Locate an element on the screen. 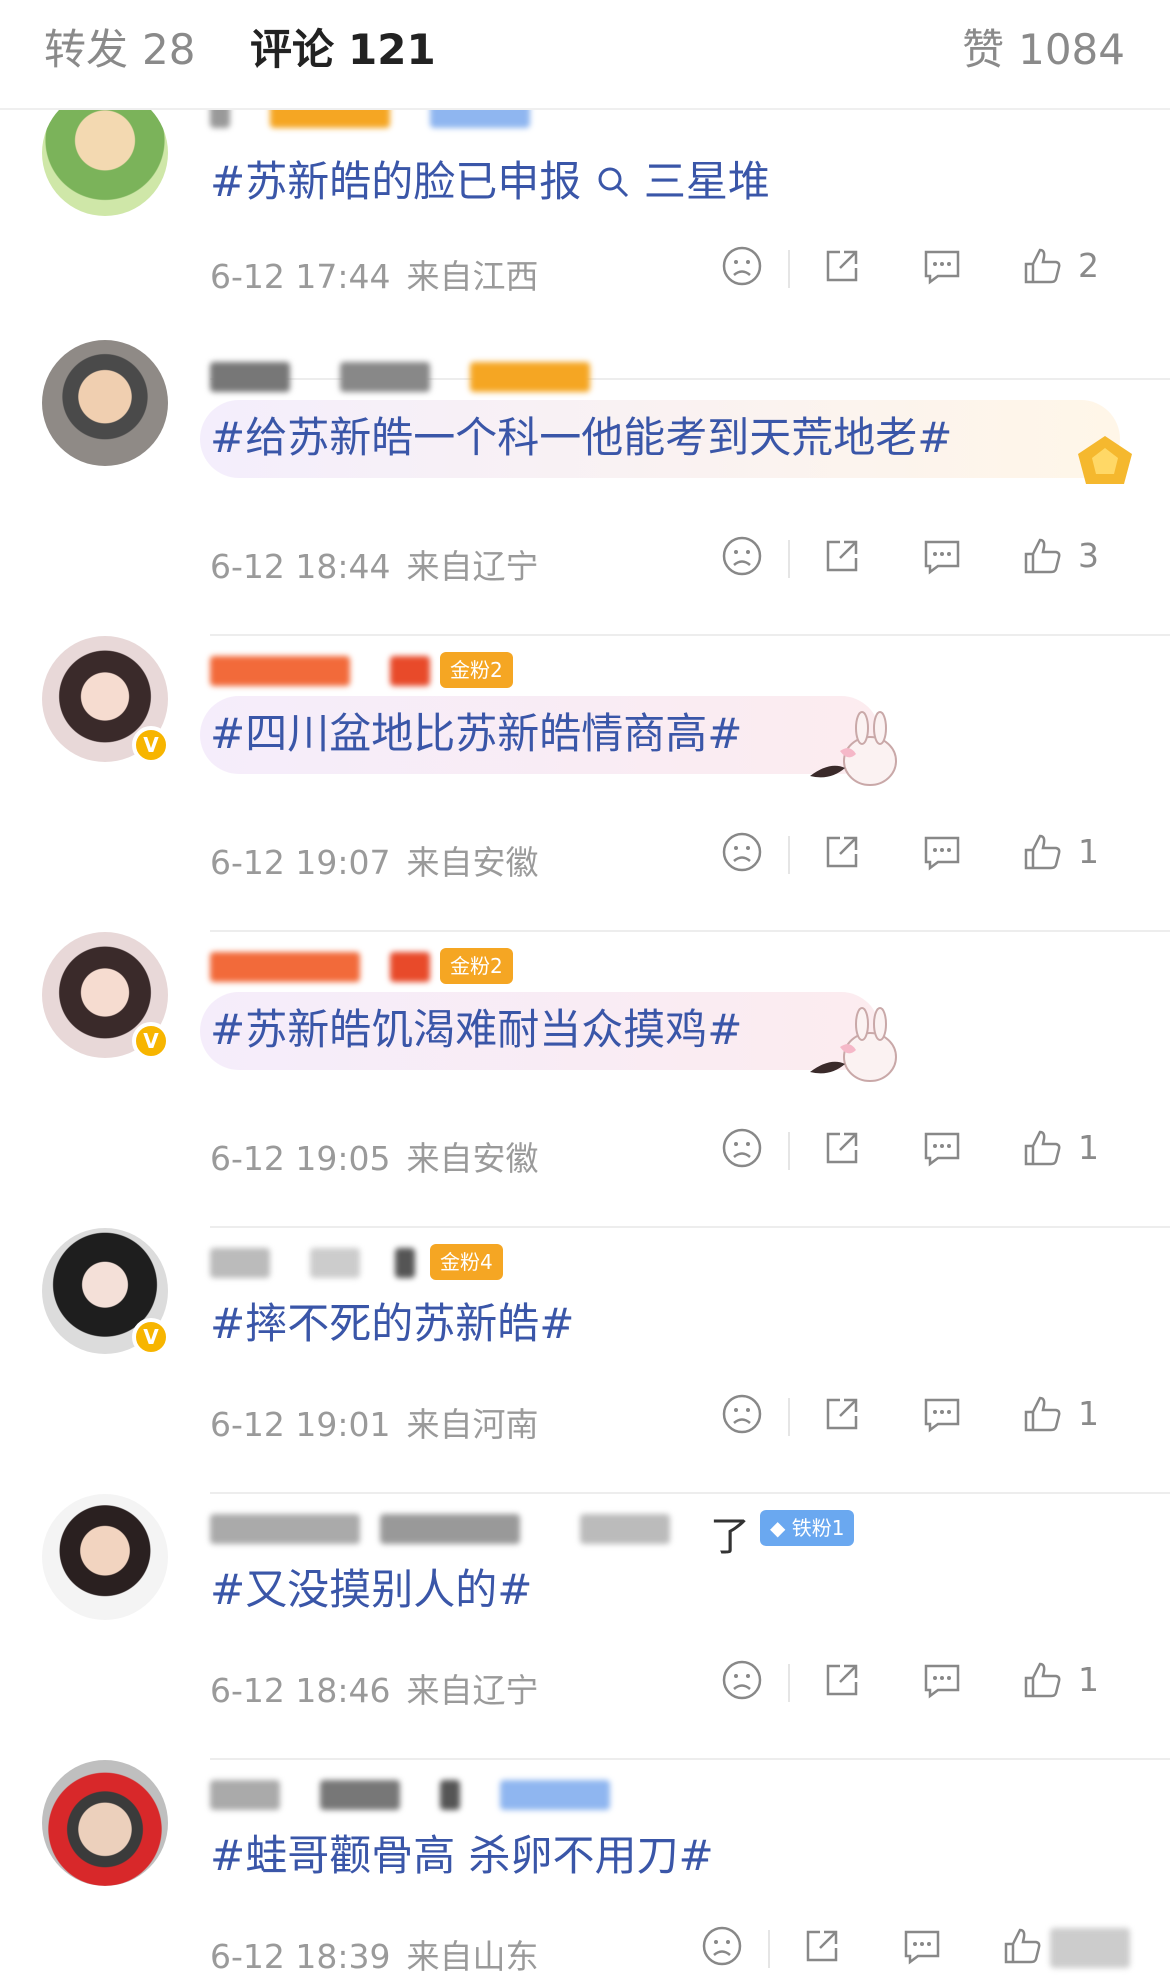 Image resolution: width=1170 pixels, height=1987 pixels. like-count: 2 is located at coordinates (1088, 265).